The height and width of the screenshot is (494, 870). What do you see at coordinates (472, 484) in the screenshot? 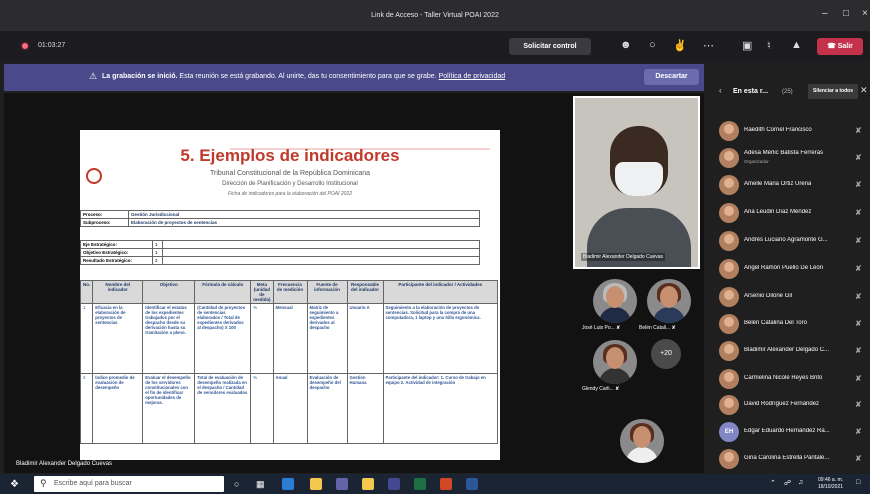
I see `word-app-icon` at bounding box center [472, 484].